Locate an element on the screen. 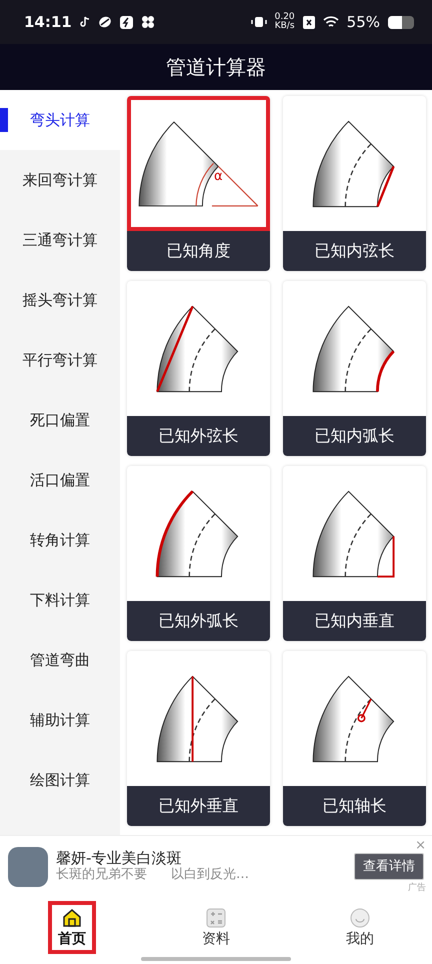 The width and height of the screenshot is (432, 964). leaf-icon is located at coordinates (105, 22).